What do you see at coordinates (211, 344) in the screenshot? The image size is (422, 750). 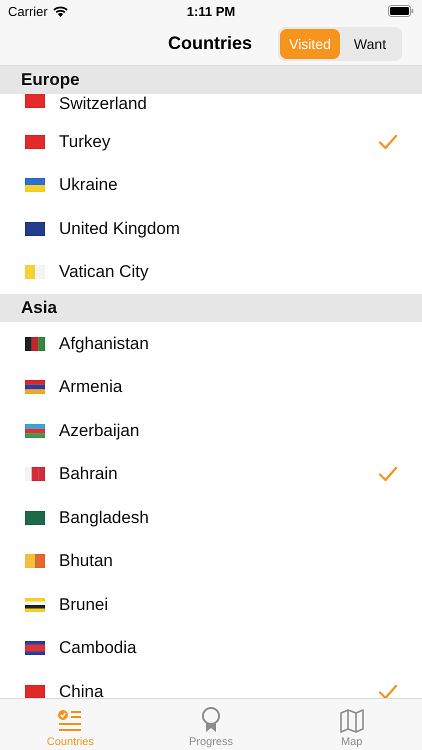 I see `country-row: Afghanistan` at bounding box center [211, 344].